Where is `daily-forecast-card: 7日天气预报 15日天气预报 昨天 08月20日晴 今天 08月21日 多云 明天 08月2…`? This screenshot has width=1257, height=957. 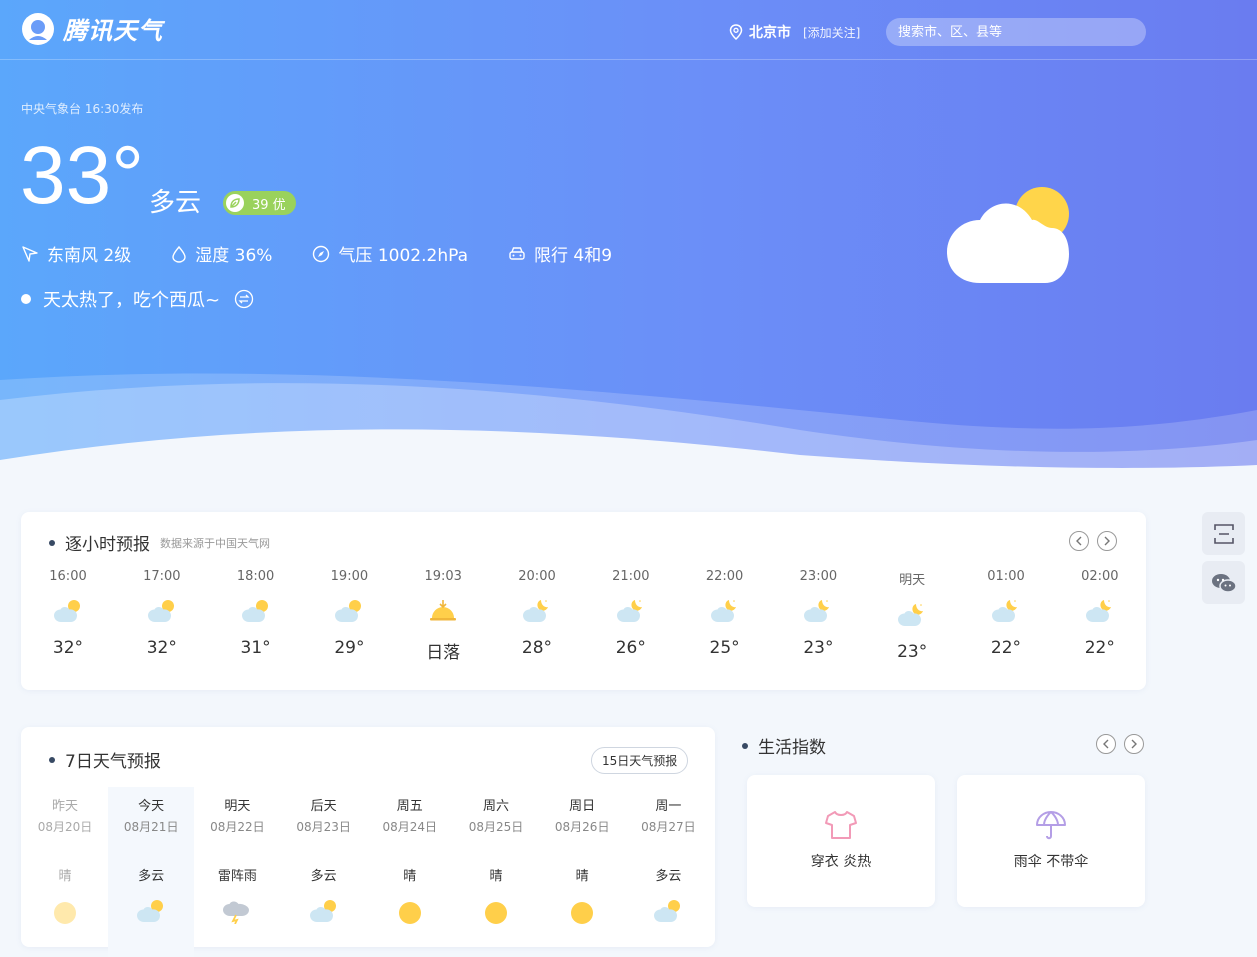
daily-forecast-card: 7日天气预报 15日天气预报 昨天 08月20日晴 今天 08月21日 多云 明天 08月2… is located at coordinates (368, 842).